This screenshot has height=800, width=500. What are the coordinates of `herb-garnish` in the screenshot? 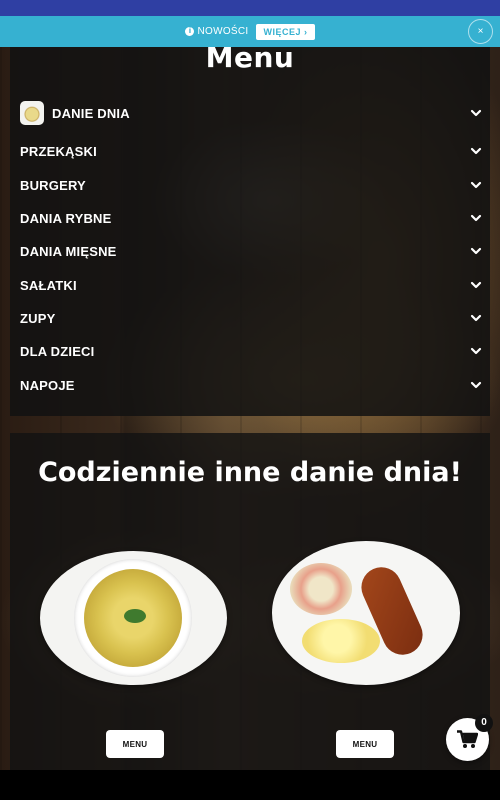 It's located at (135, 616).